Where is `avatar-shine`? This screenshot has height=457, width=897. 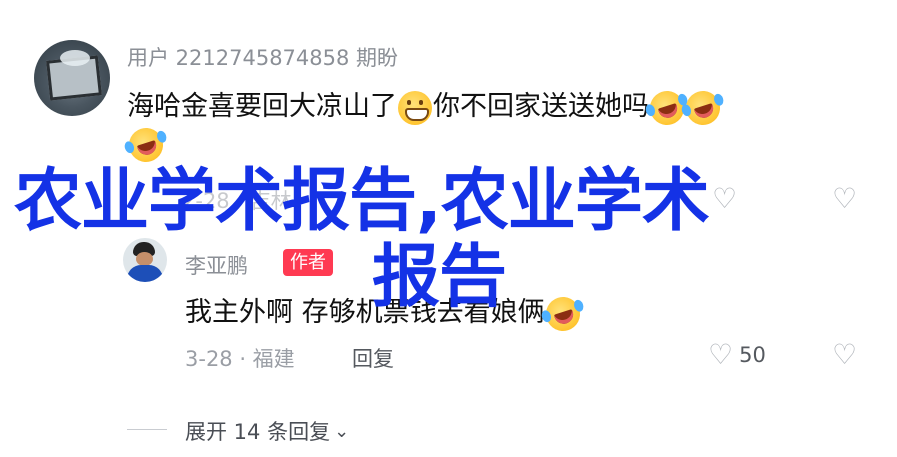 avatar-shine is located at coordinates (75, 58).